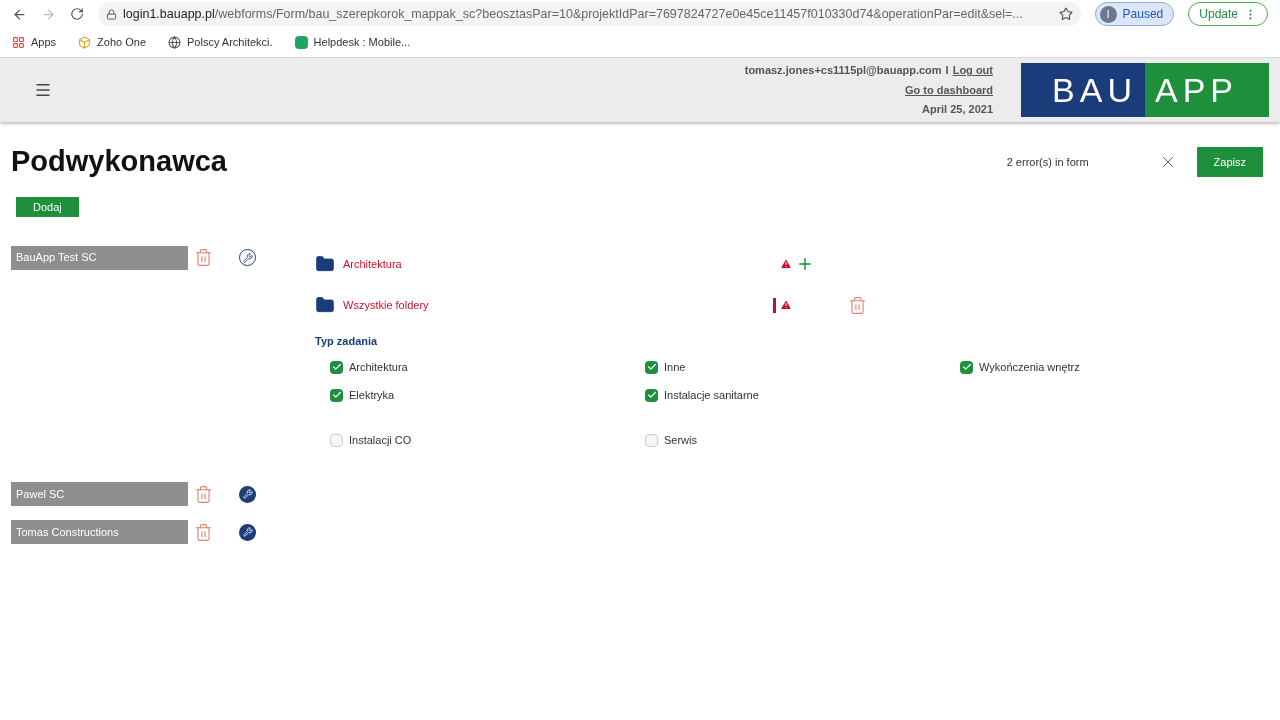 Image resolution: width=1280 pixels, height=720 pixels. I want to click on error-bar, so click(774, 305).